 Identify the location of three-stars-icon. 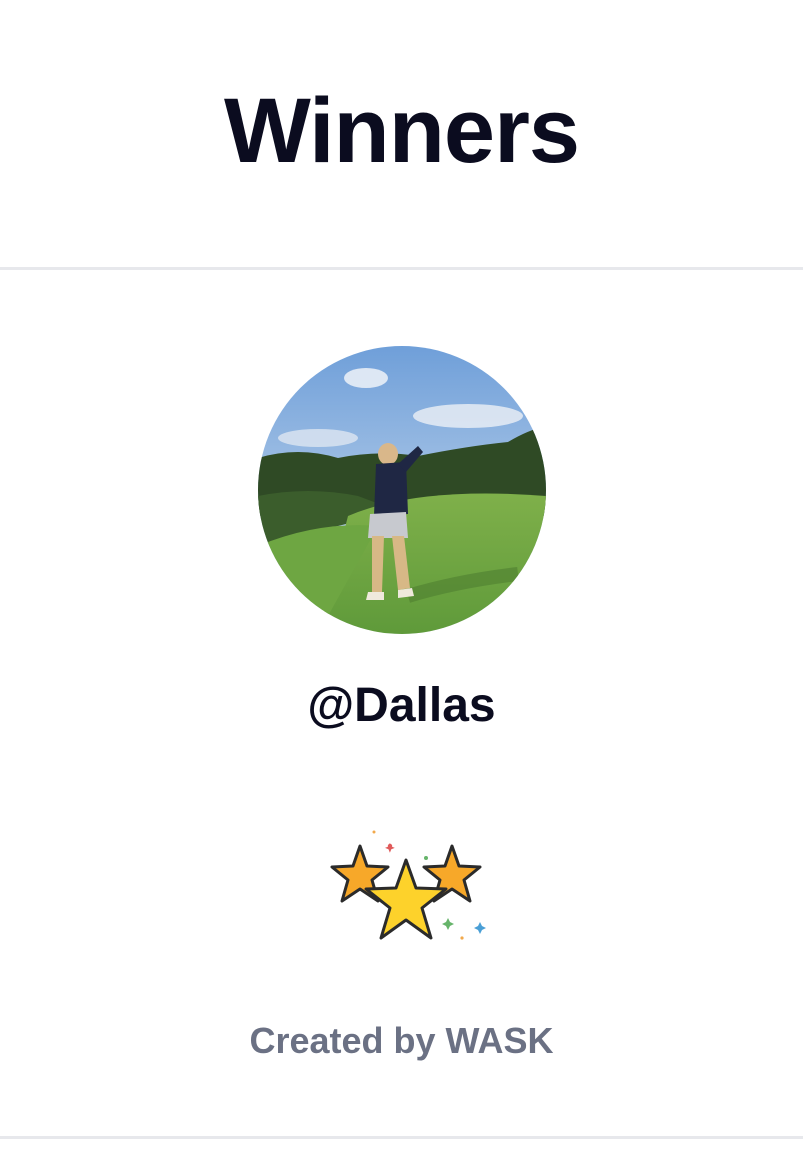
(407, 892).